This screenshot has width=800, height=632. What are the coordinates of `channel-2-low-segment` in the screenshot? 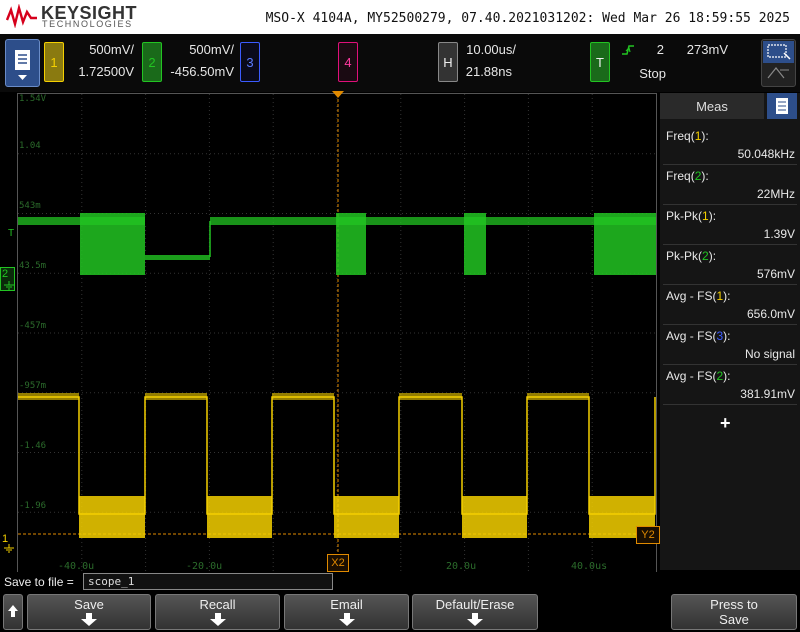 It's located at (177, 257).